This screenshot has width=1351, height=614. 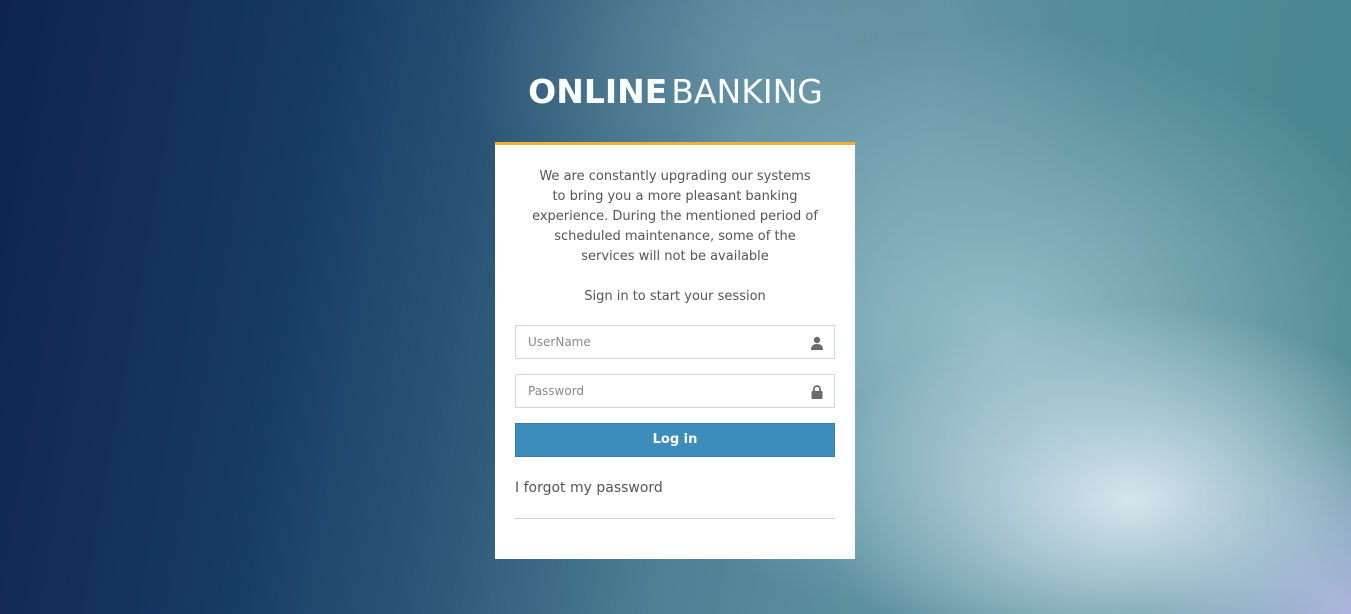 What do you see at coordinates (675, 518) in the screenshot?
I see `divider` at bounding box center [675, 518].